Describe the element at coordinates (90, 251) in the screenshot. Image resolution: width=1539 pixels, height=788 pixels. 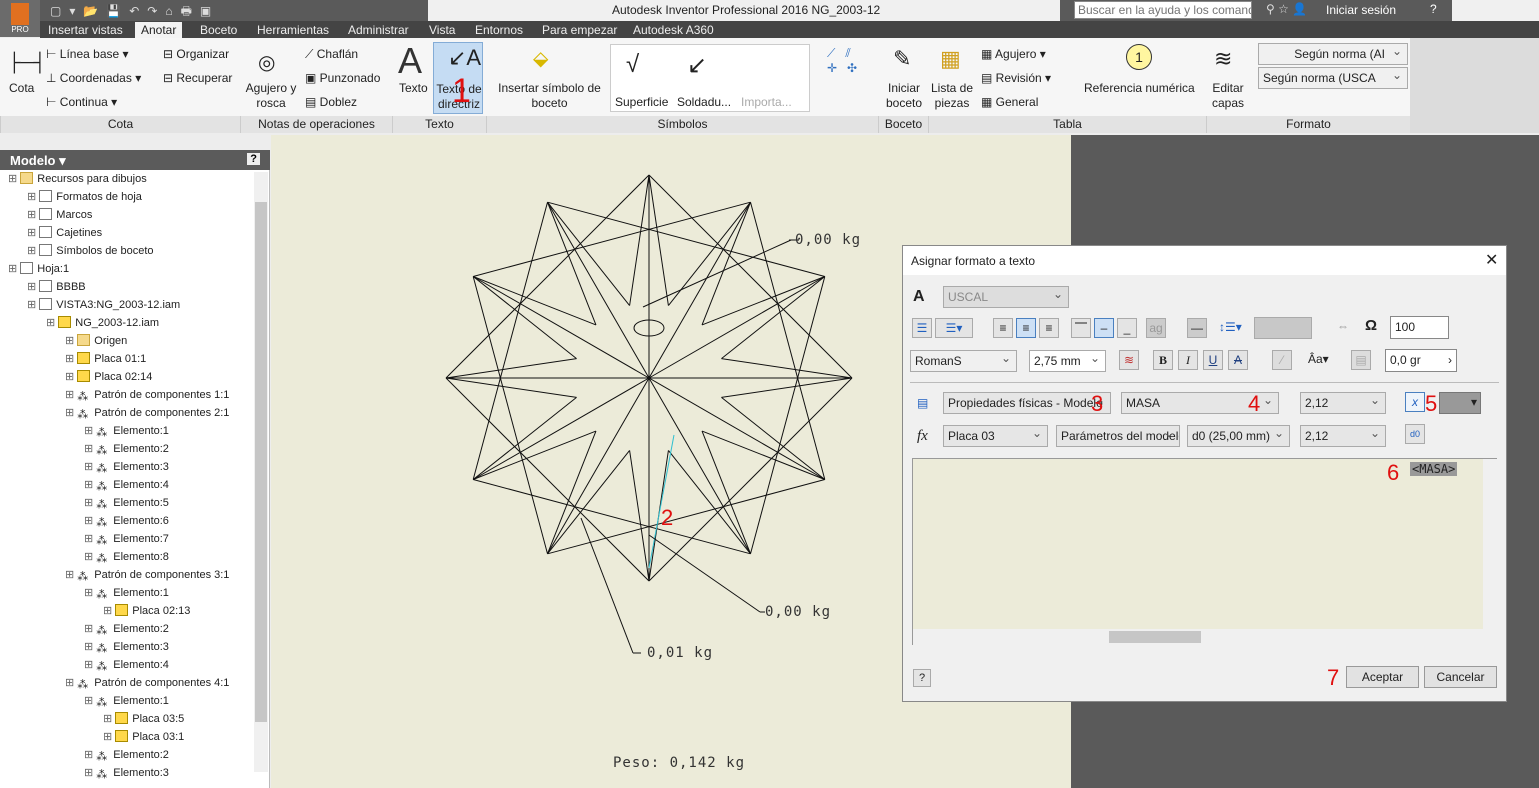
I see `tree-node: ⊞ Símbolos de boceto` at that location.